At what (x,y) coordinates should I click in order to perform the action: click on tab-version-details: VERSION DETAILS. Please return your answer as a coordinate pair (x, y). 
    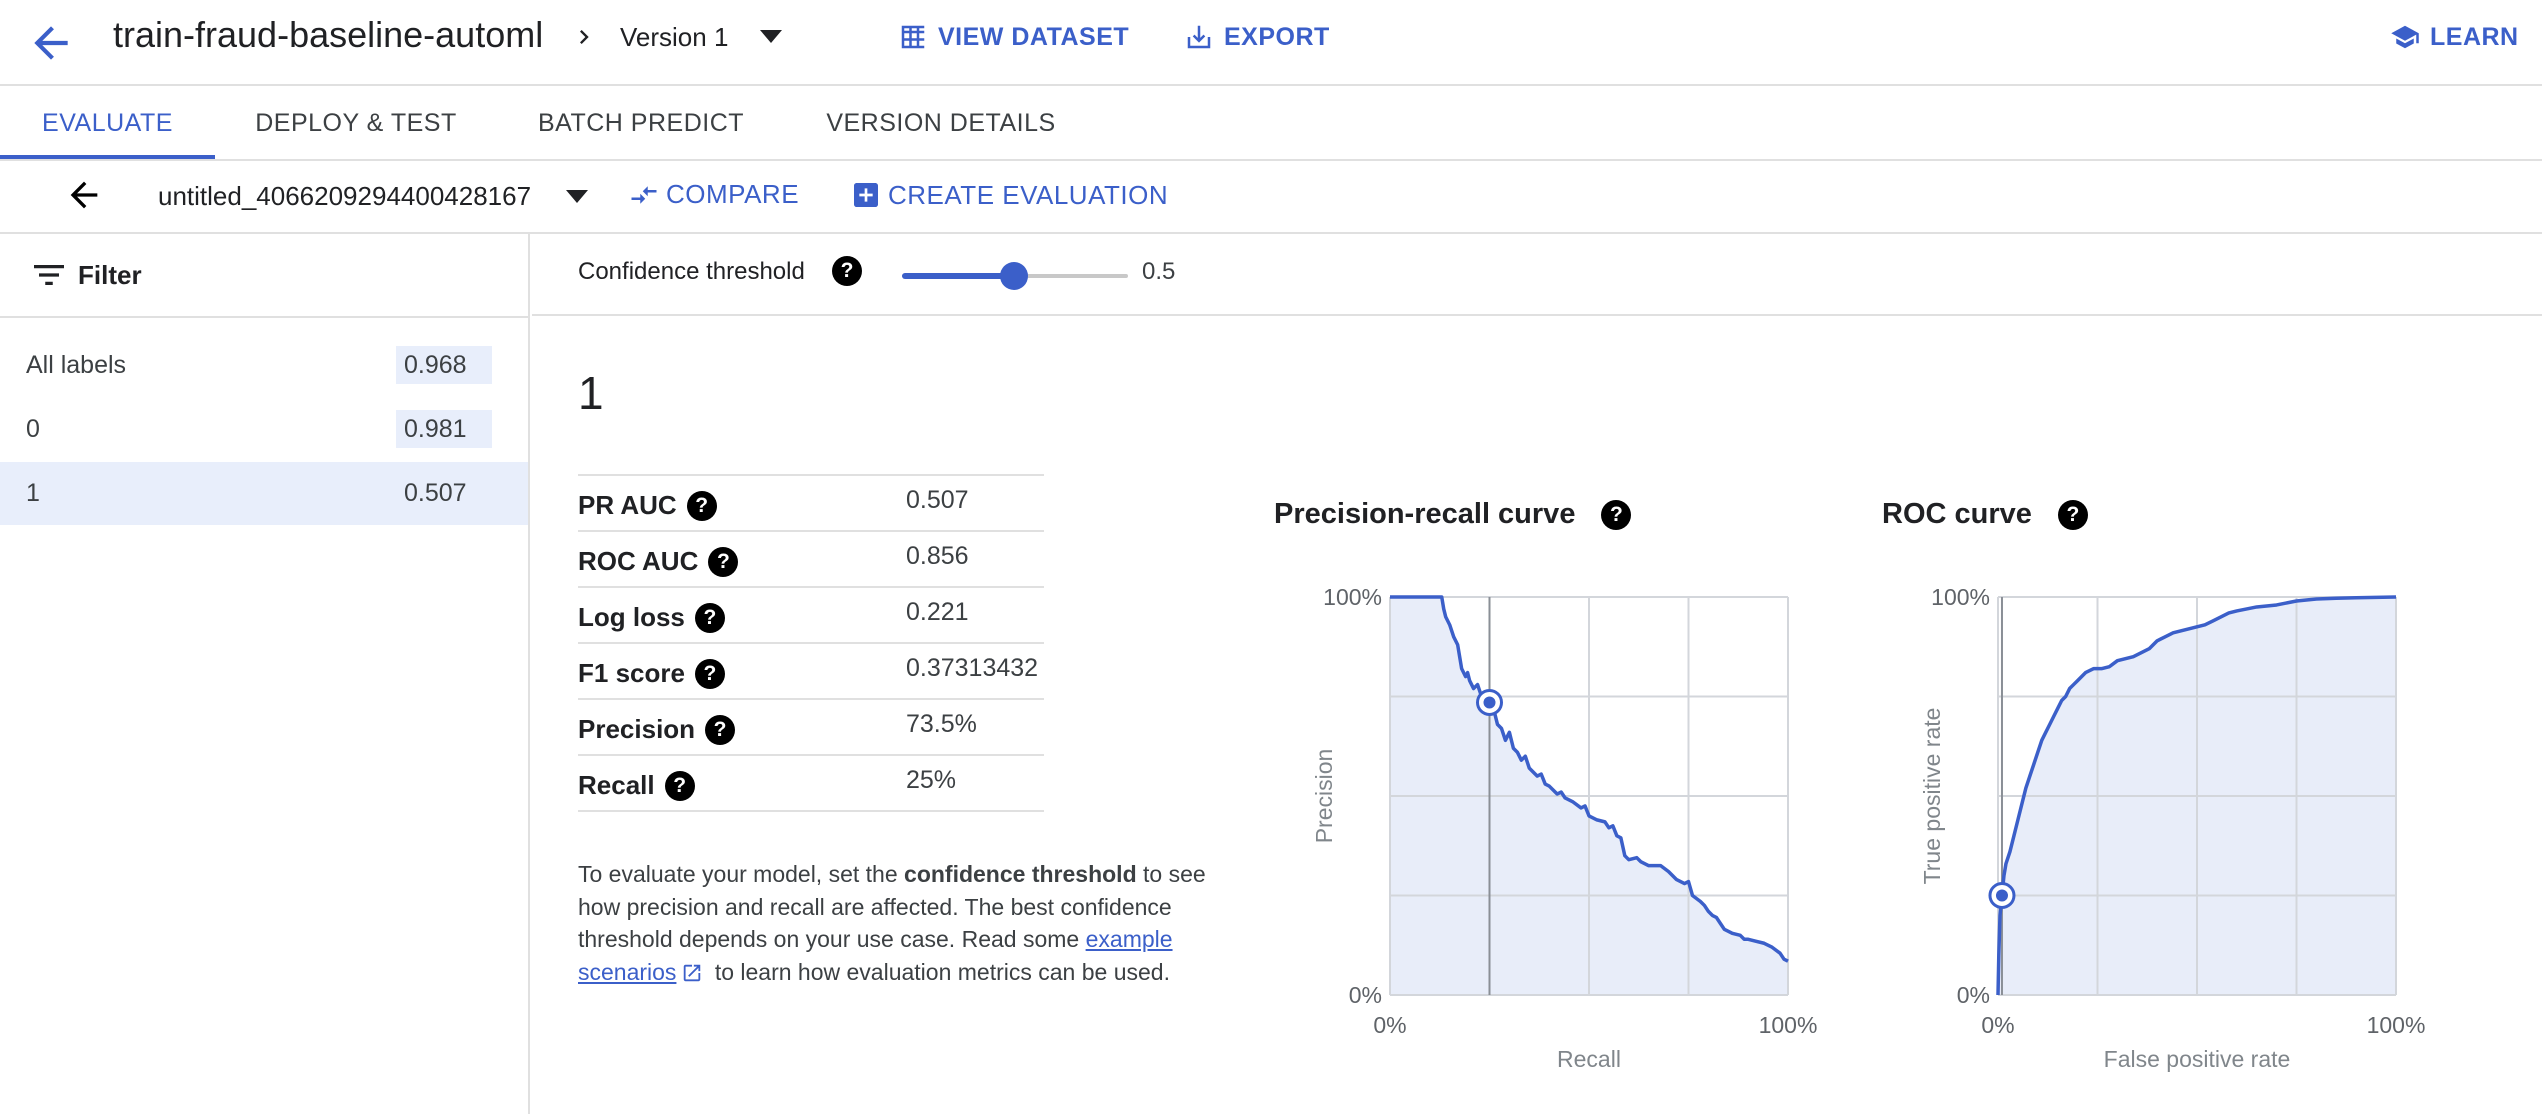
    Looking at the image, I should click on (941, 123).